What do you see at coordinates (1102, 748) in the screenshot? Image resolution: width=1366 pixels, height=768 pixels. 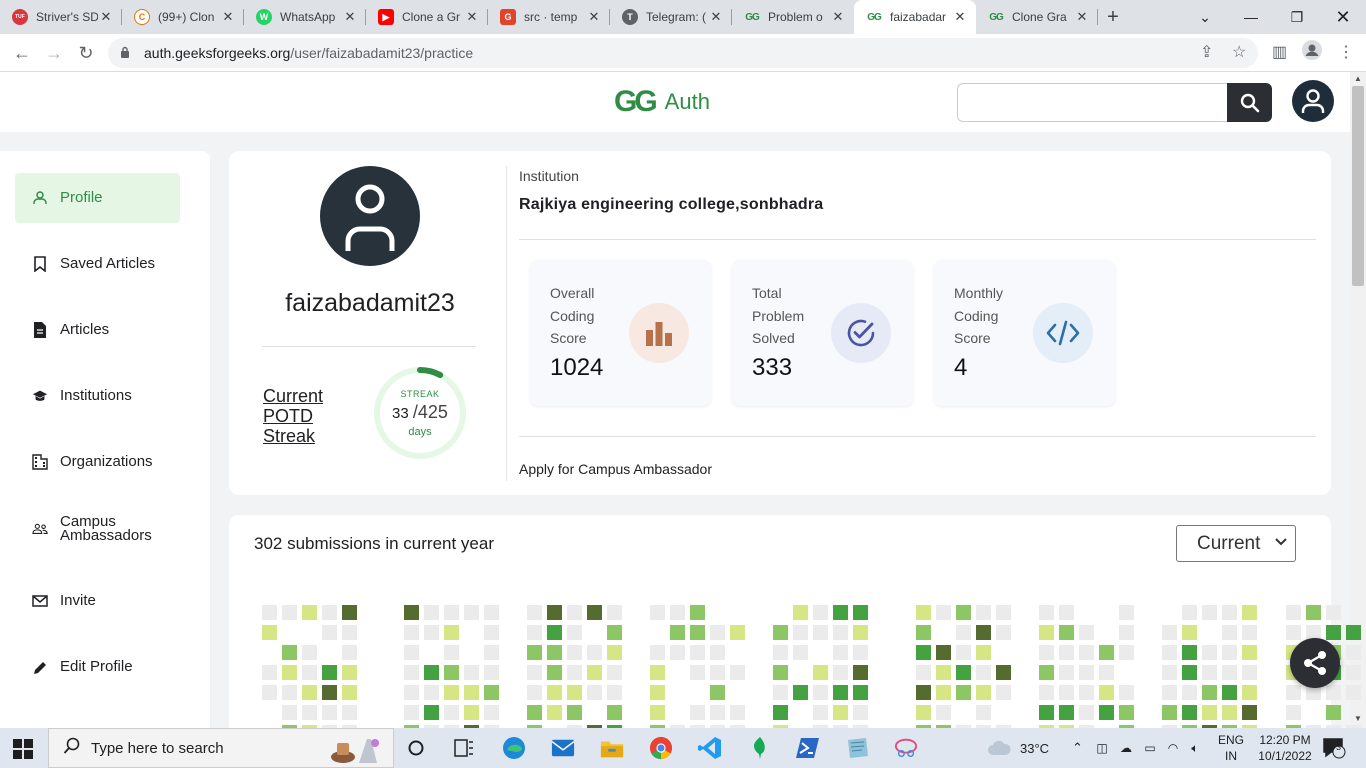 I see `meet-now-icon: ◫` at bounding box center [1102, 748].